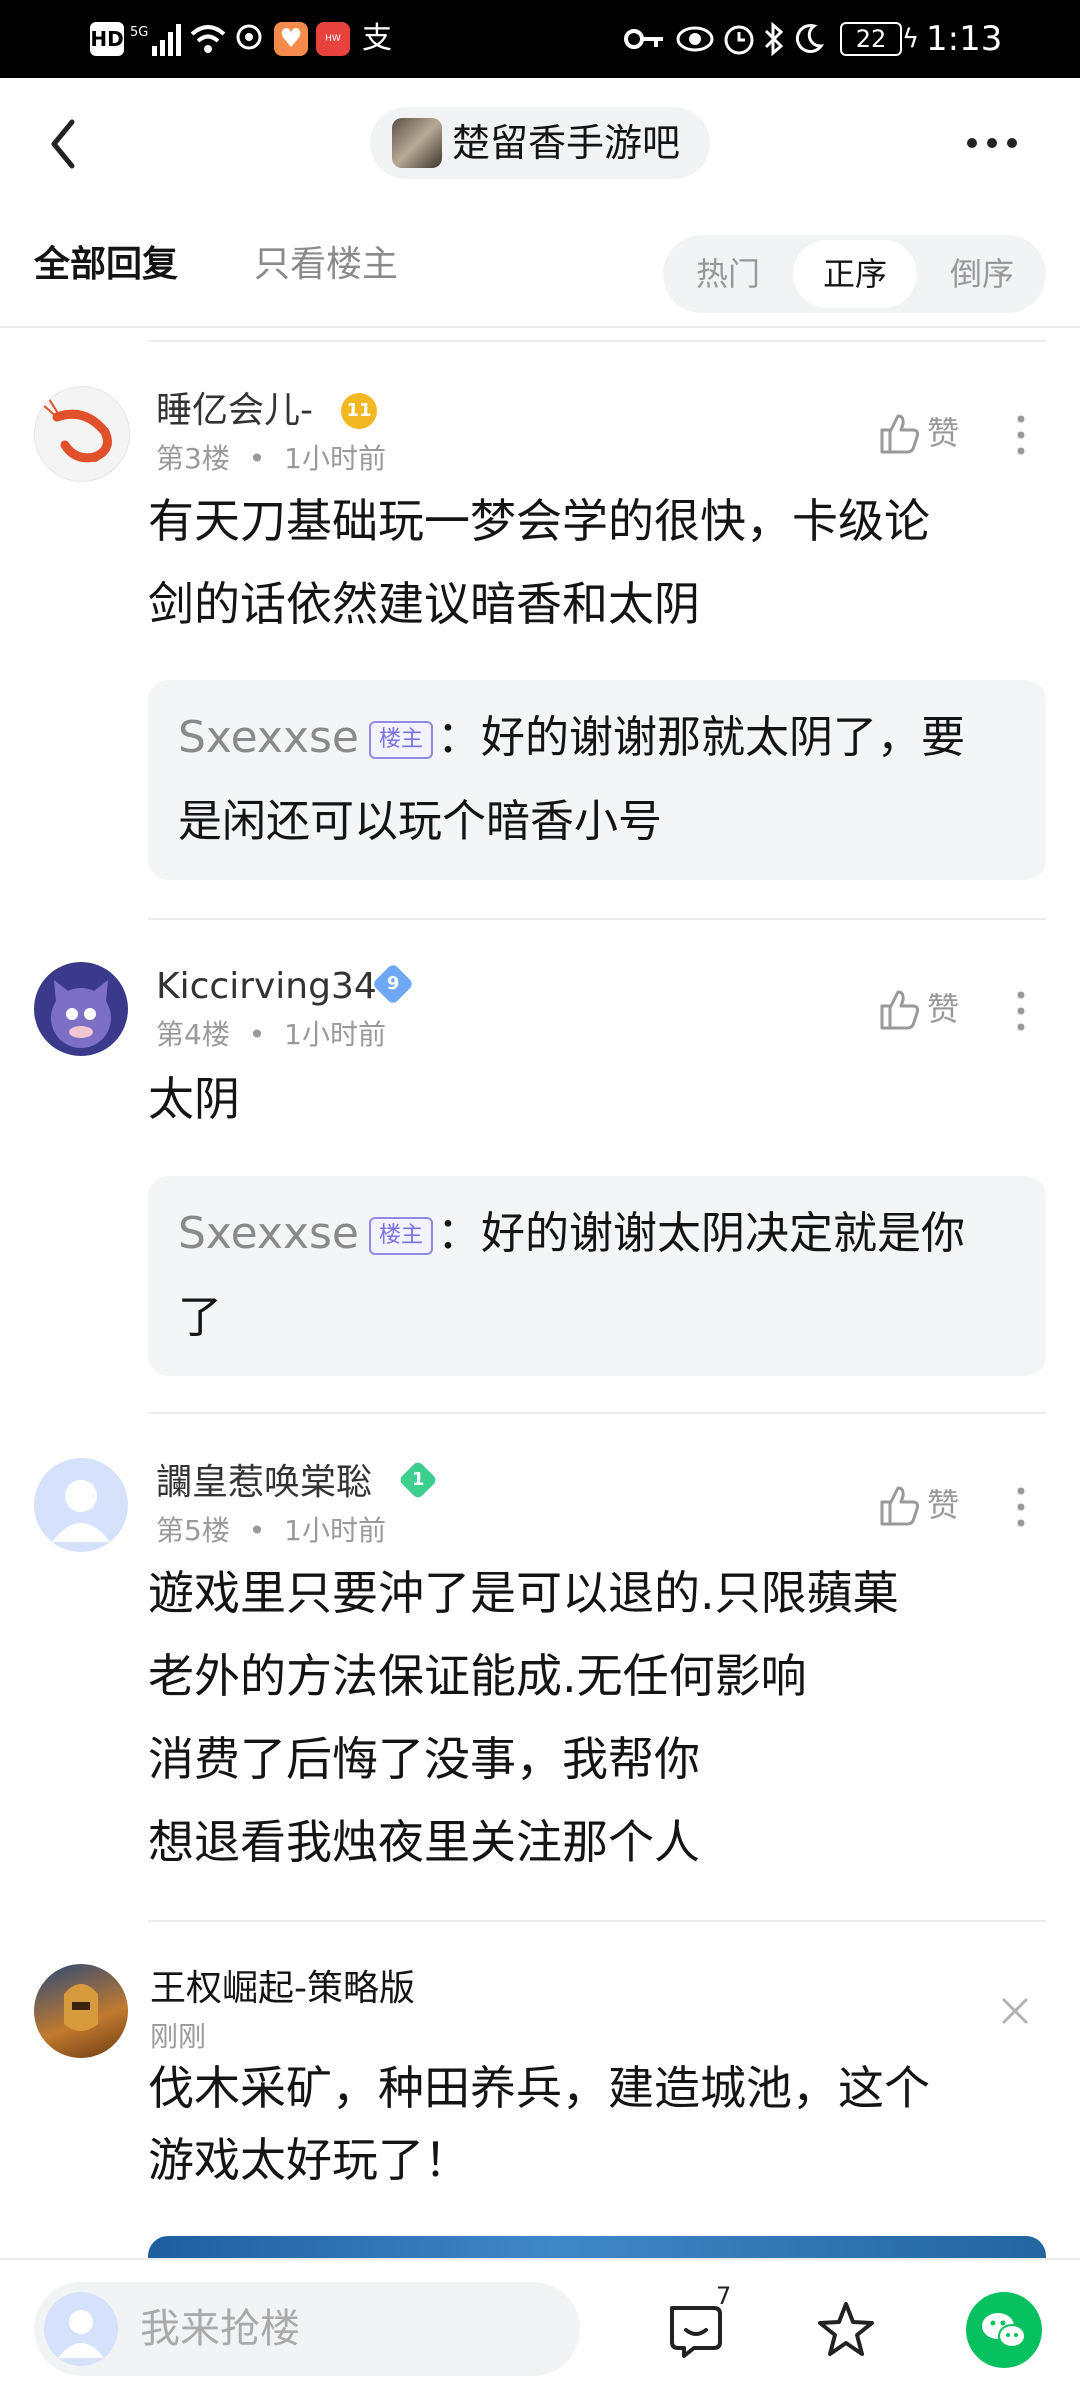 This screenshot has width=1080, height=2402. I want to click on cartoon-cat-avatar-icon, so click(81, 1014).